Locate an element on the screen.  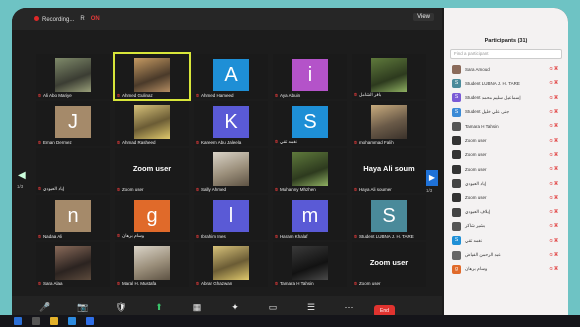
participant-name: Abrar Ghazwan is located at coordinates (216, 283).